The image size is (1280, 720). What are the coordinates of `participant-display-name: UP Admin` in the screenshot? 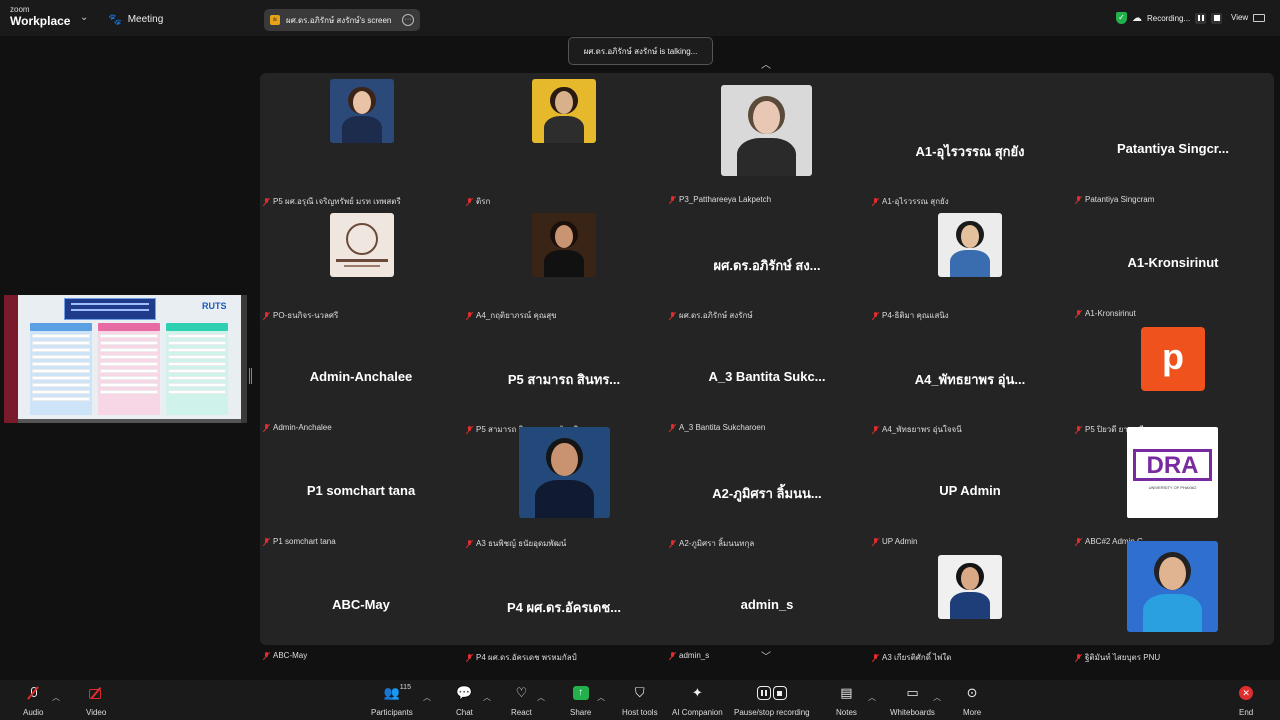 It's located at (970, 490).